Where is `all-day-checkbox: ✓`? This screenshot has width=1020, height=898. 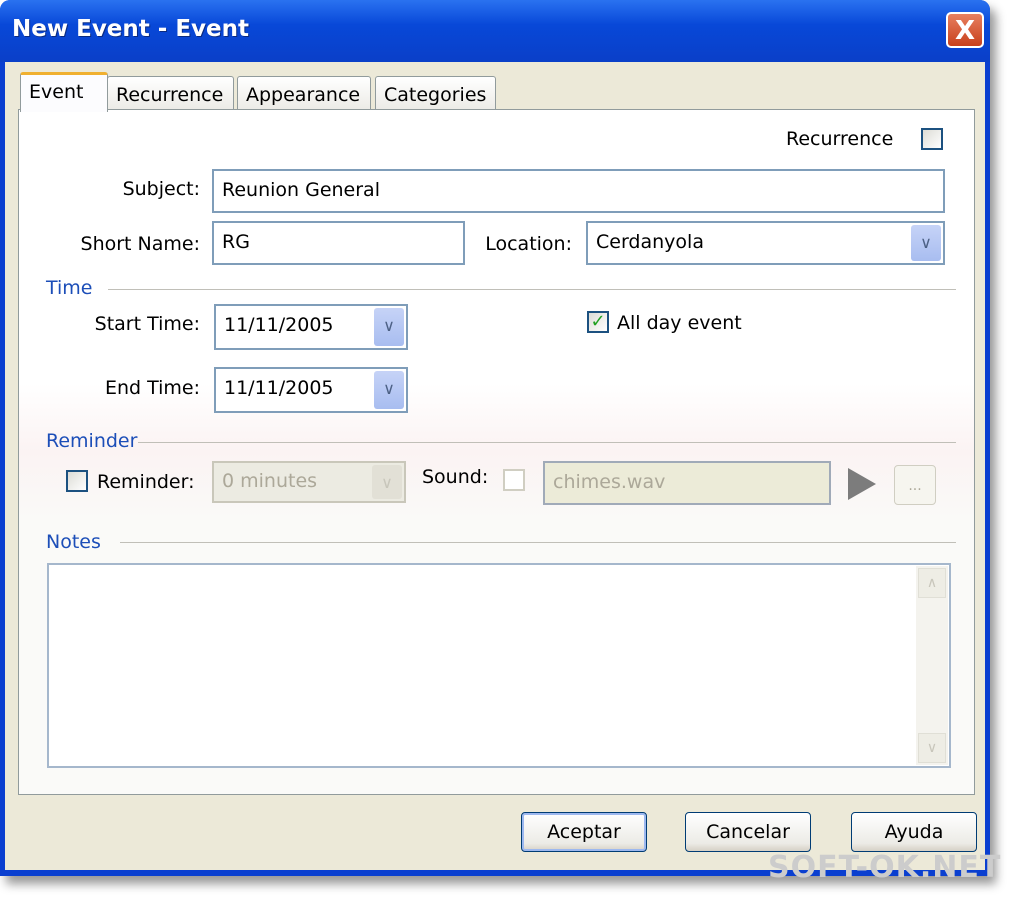
all-day-checkbox: ✓ is located at coordinates (598, 322).